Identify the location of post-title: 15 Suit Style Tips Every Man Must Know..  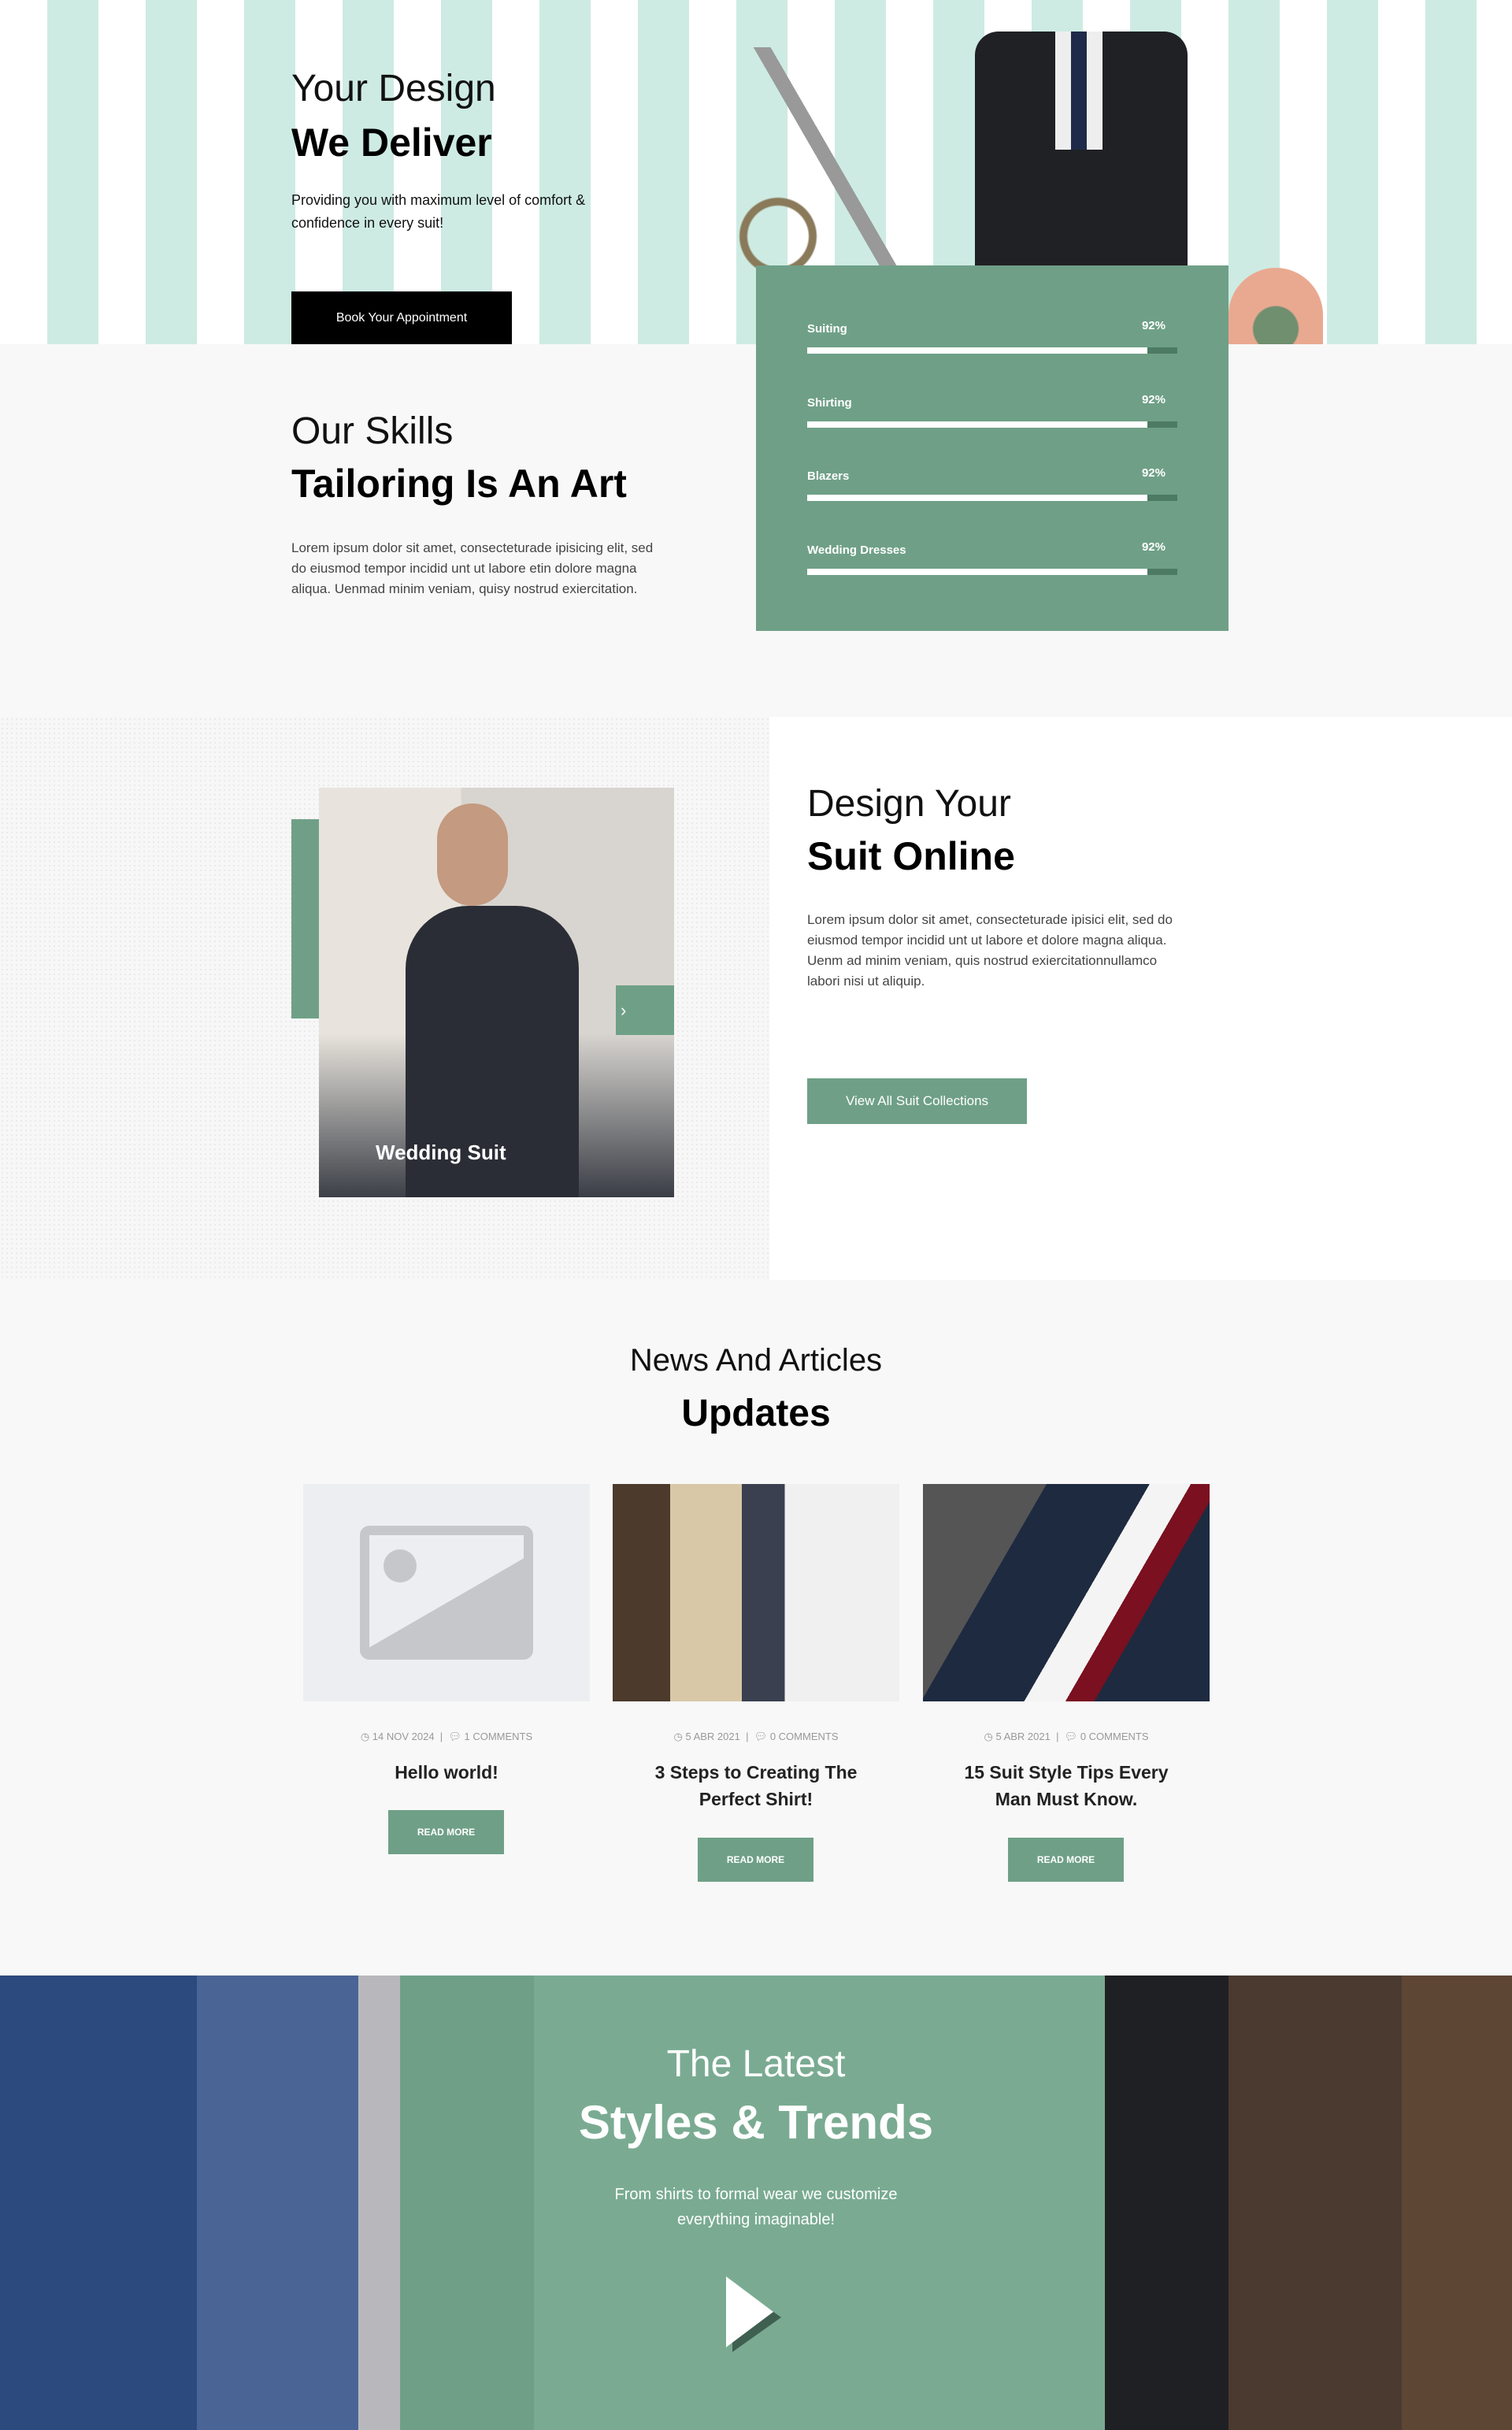
(1066, 1785).